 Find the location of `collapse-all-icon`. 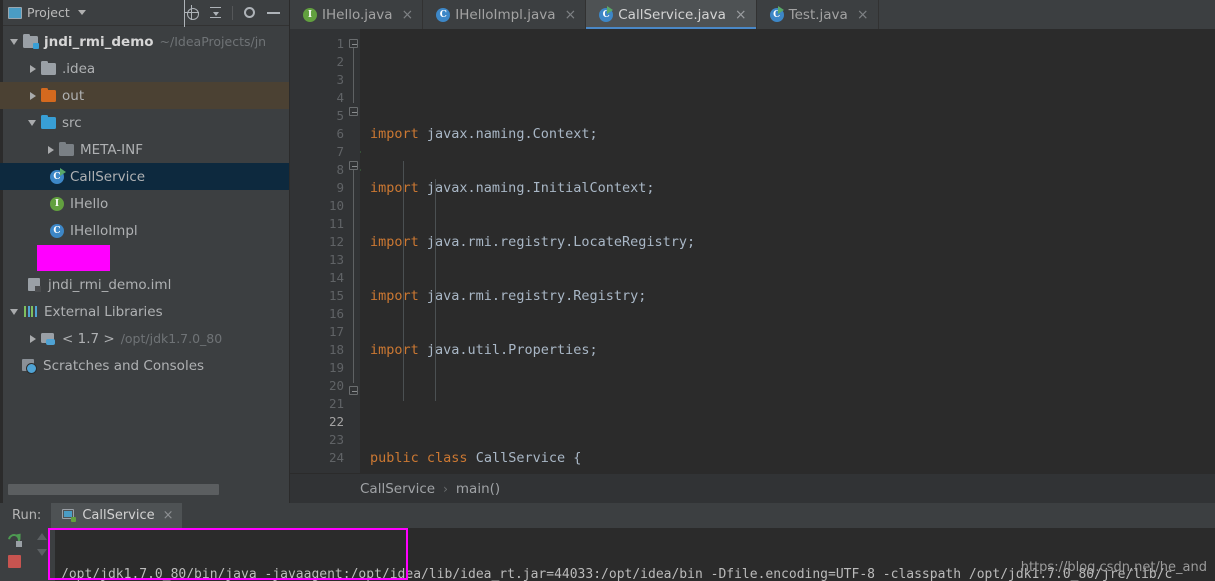

collapse-all-icon is located at coordinates (215, 12).